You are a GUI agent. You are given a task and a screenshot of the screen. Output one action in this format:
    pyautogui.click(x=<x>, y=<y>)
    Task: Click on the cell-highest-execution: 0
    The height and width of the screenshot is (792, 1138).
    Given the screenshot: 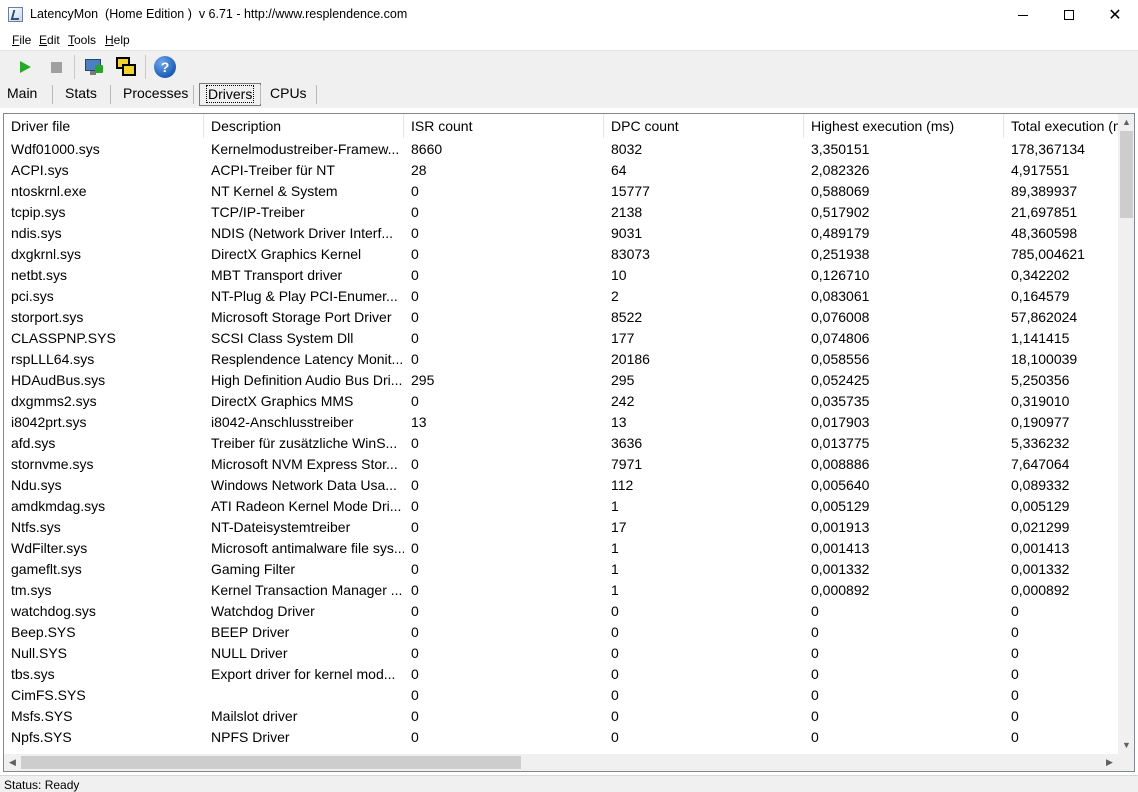 What is the action you would take?
    pyautogui.click(x=815, y=695)
    